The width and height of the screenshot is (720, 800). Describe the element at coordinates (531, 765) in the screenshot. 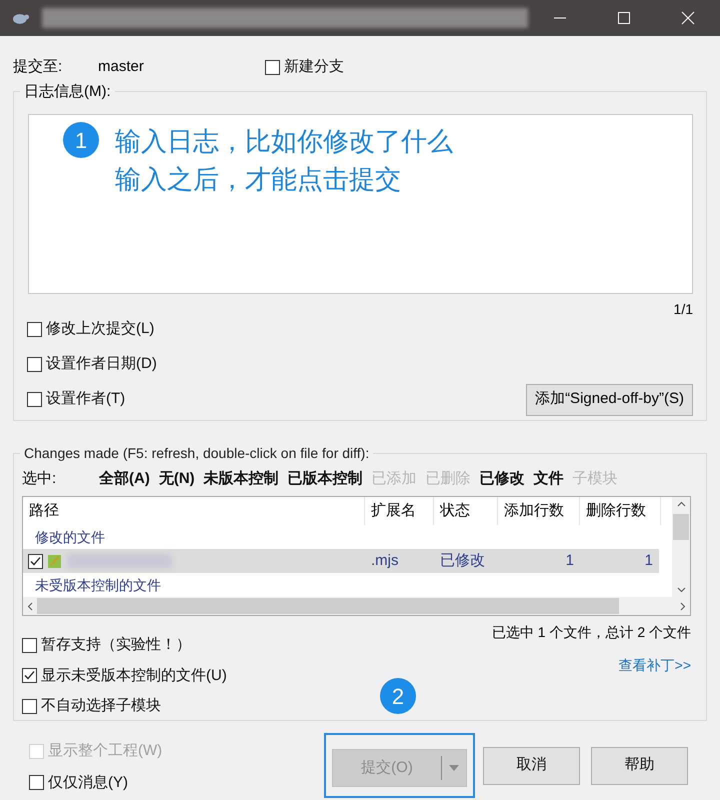

I see `dialog-button: 取消` at that location.